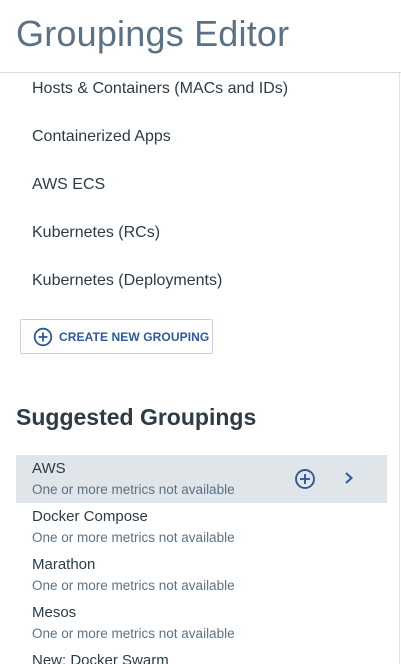  Describe the element at coordinates (90, 516) in the screenshot. I see `suggested-item-name: Docker Compose` at that location.